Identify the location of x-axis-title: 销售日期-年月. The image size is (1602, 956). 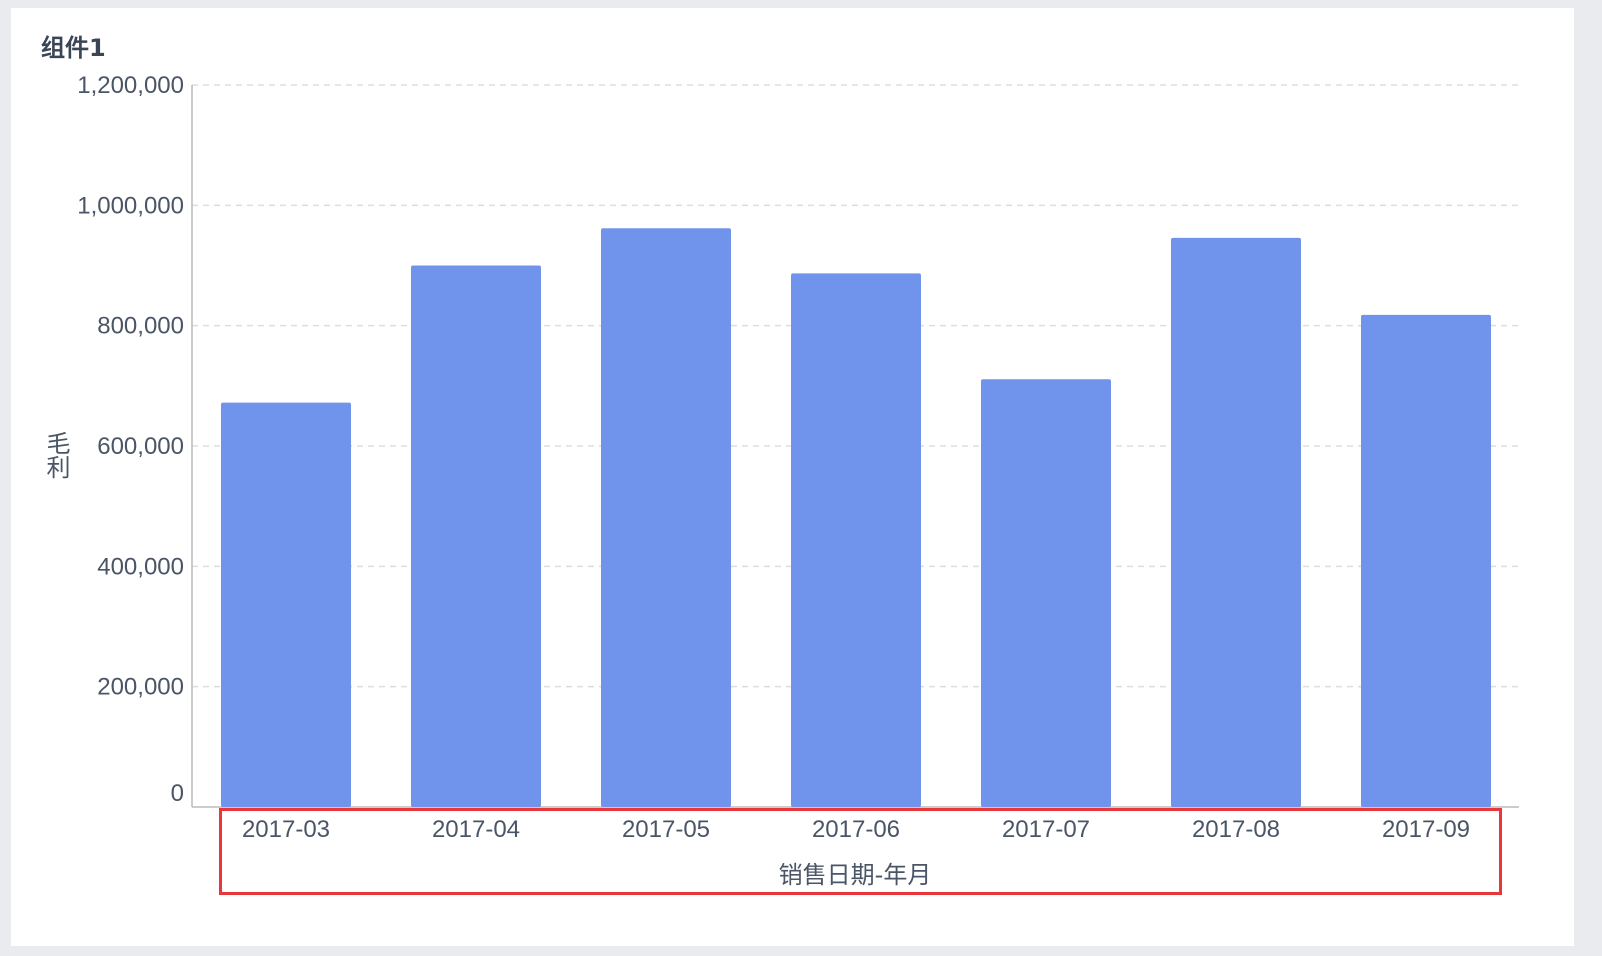
(855, 875).